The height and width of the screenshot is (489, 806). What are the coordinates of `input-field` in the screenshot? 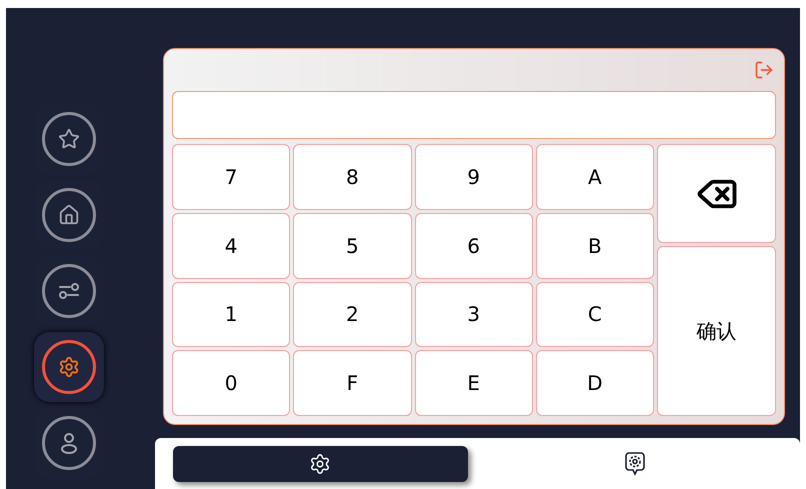 It's located at (474, 115).